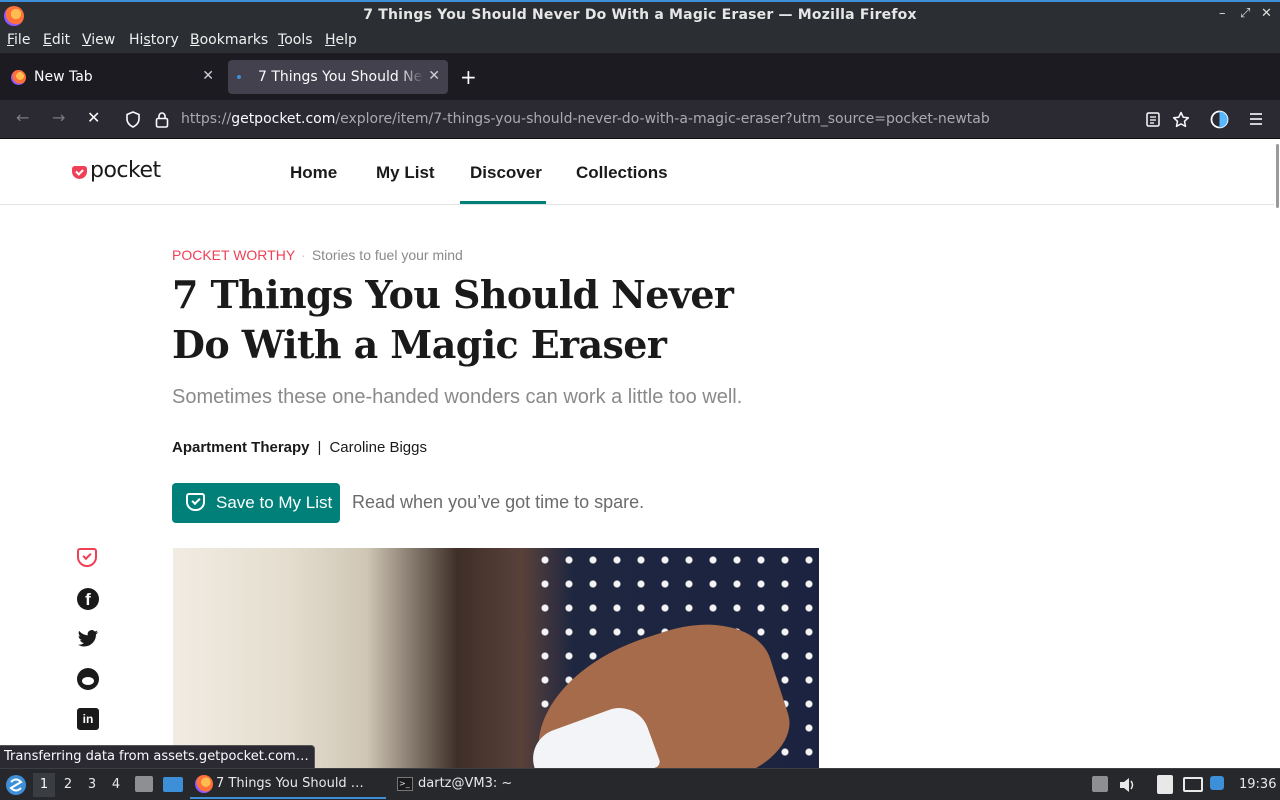 The width and height of the screenshot is (1280, 800). I want to click on maximize-button: ⤢, so click(1245, 13).